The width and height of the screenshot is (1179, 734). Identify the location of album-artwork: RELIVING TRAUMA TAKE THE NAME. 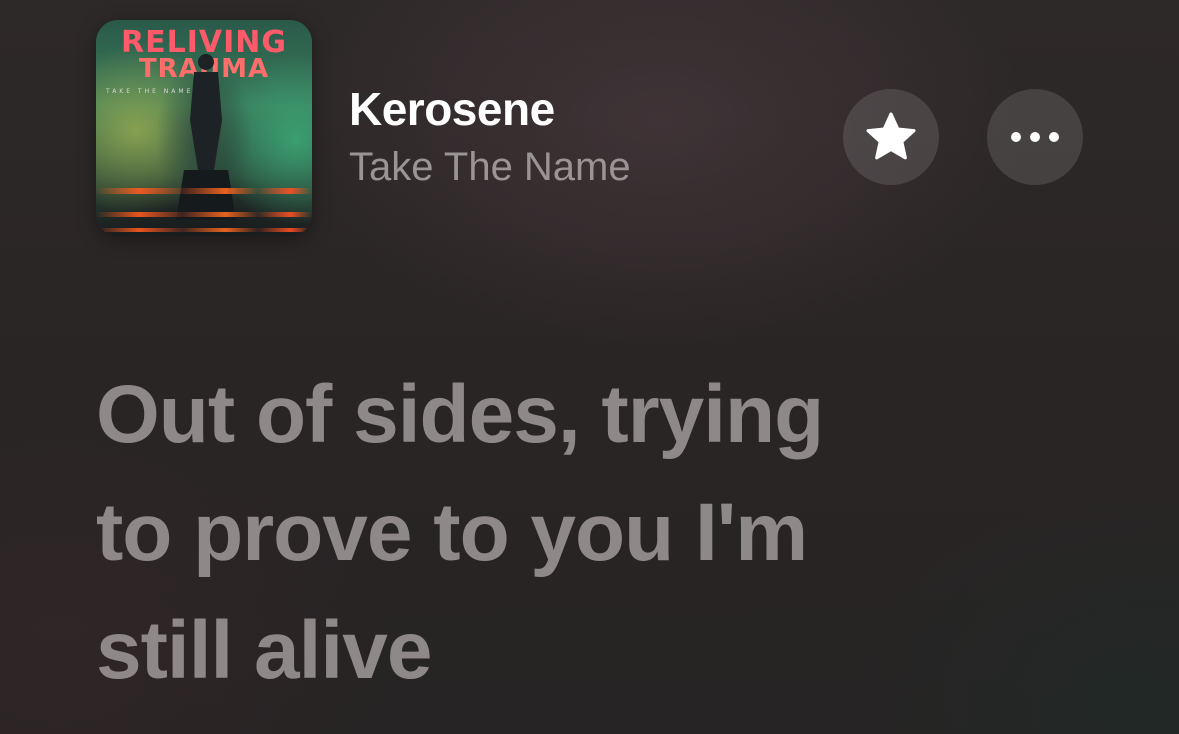
(204, 128).